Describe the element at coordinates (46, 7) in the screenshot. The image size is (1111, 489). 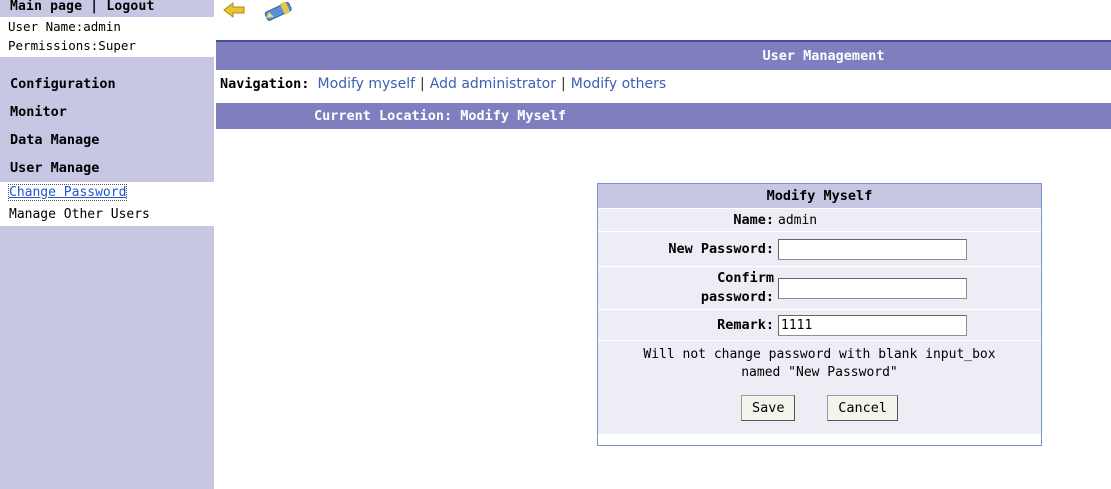
I see `main-page-link: Main page` at that location.